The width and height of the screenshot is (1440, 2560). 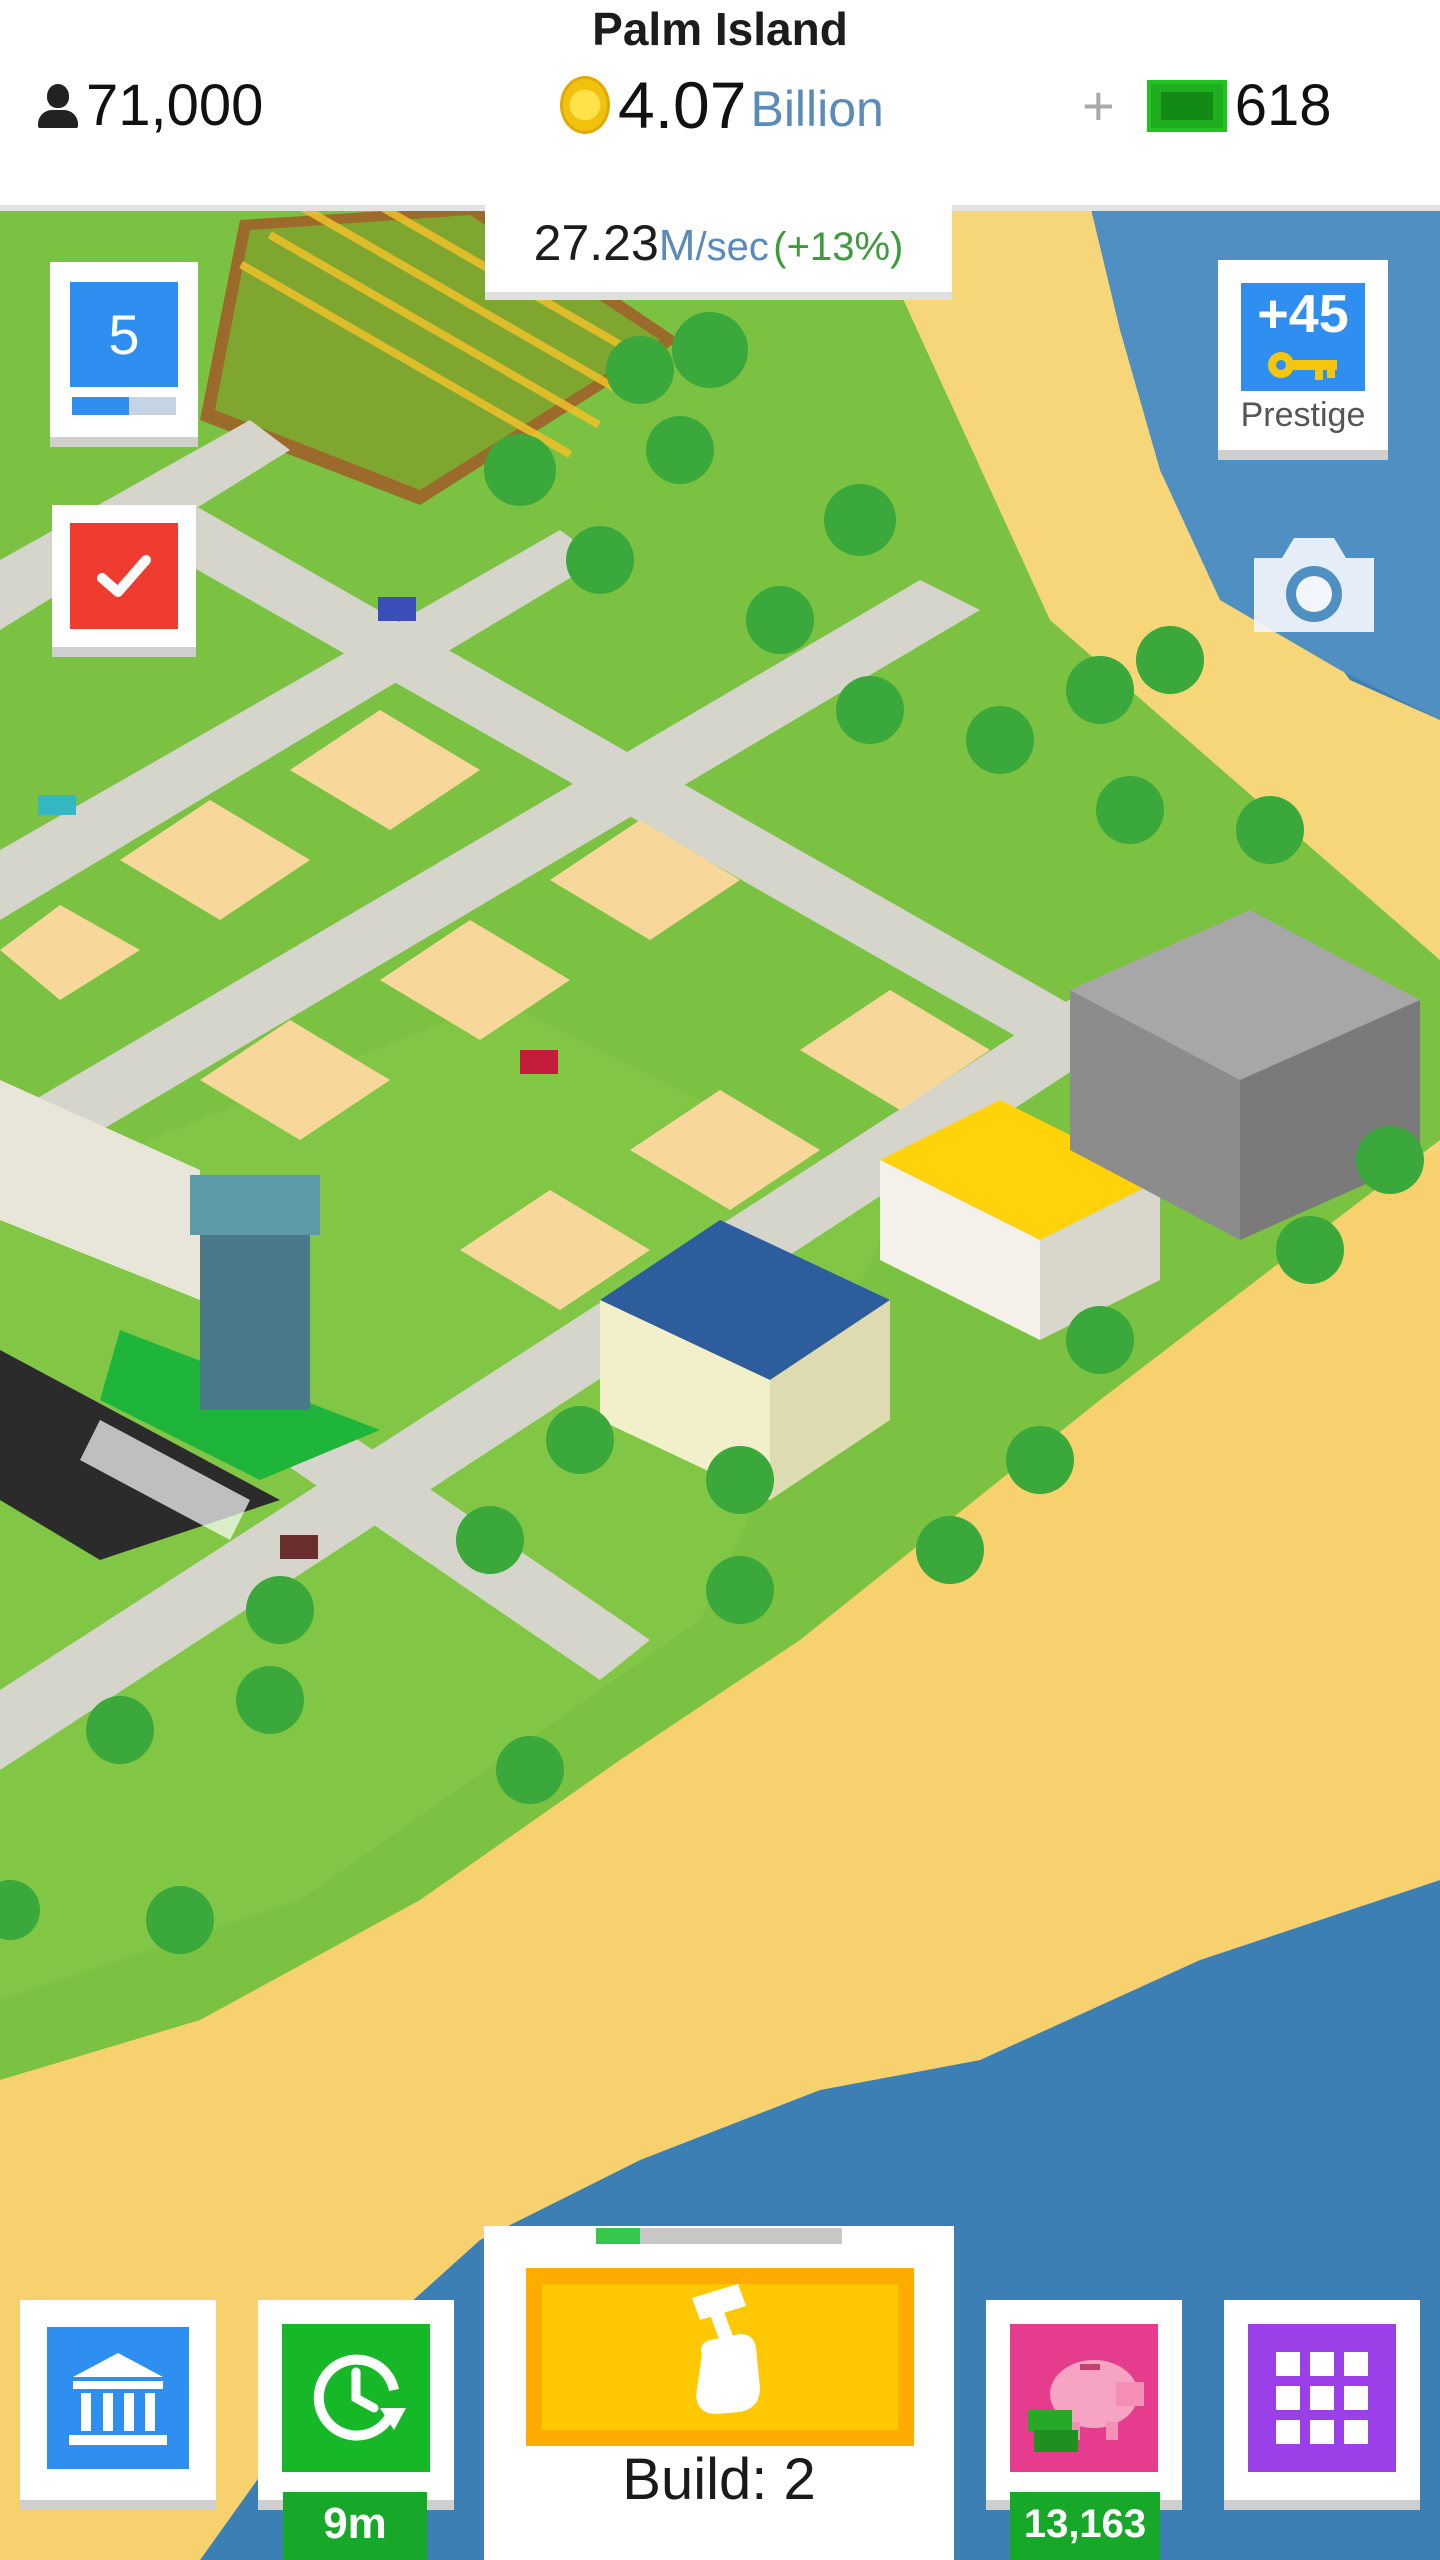 I want to click on person-icon, so click(x=58, y=106).